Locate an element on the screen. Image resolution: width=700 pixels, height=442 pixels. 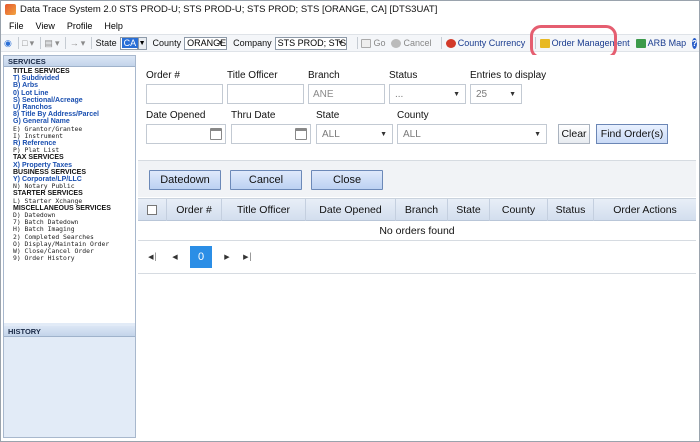
go-button: Go is located at coordinates (373, 43).